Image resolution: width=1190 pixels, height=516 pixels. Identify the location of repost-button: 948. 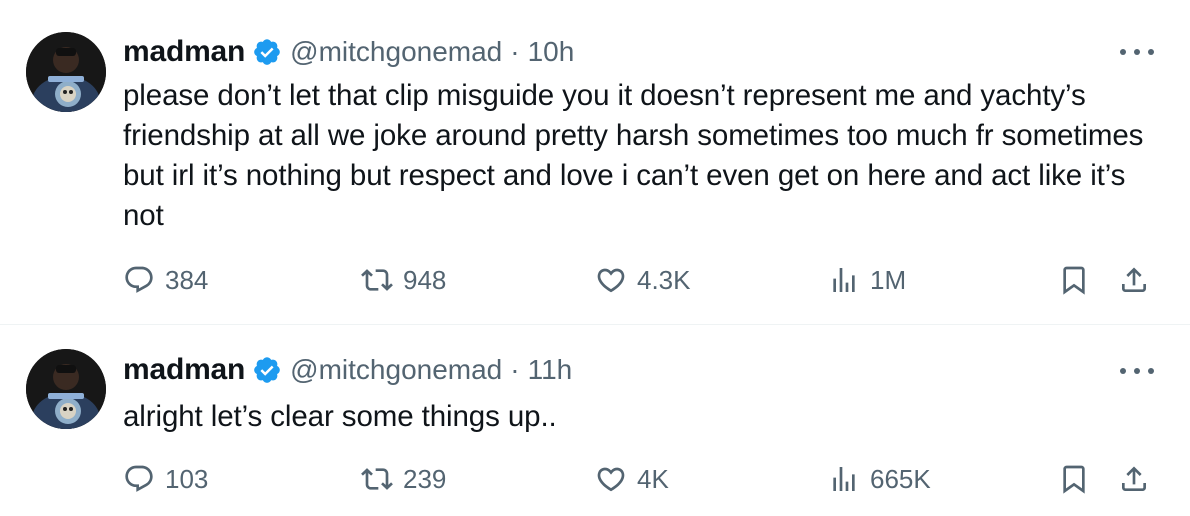
(403, 280).